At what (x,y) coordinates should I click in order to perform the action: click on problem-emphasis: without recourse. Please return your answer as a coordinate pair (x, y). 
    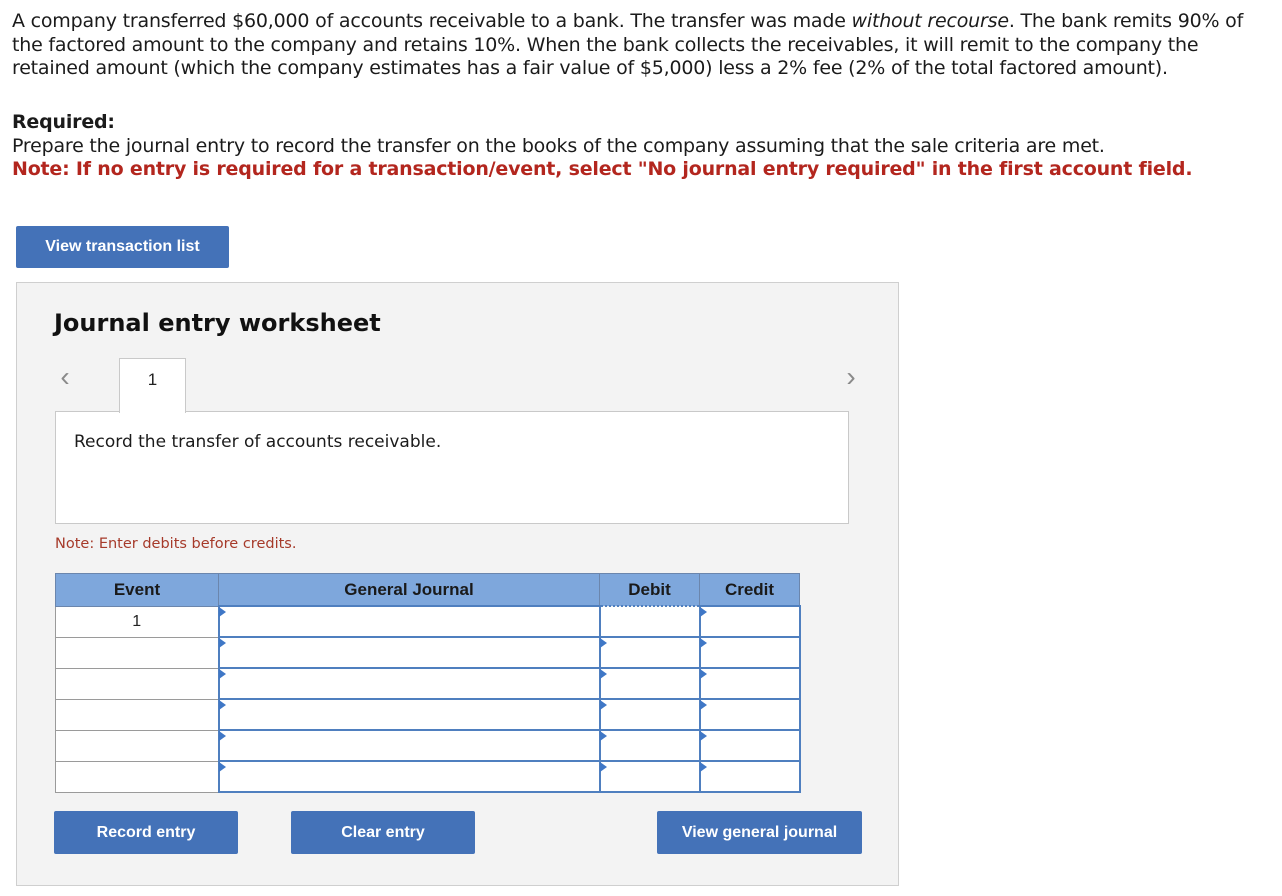
    Looking at the image, I should click on (930, 21).